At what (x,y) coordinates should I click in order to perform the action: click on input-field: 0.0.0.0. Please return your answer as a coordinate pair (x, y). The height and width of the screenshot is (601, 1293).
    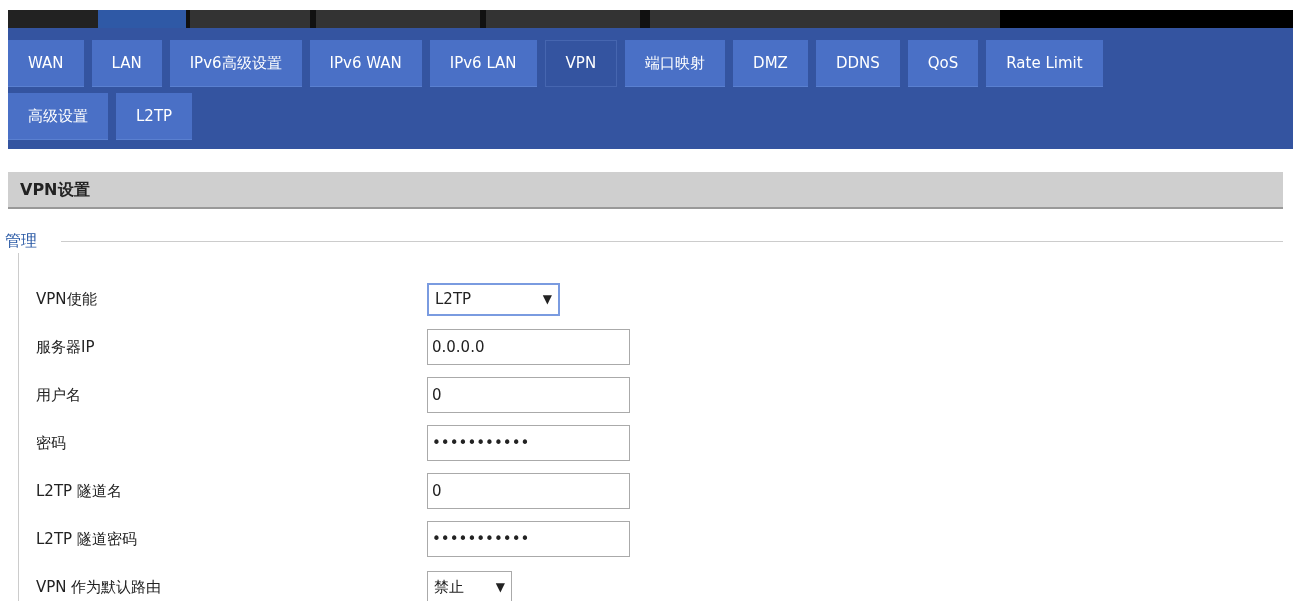
    Looking at the image, I should click on (528, 347).